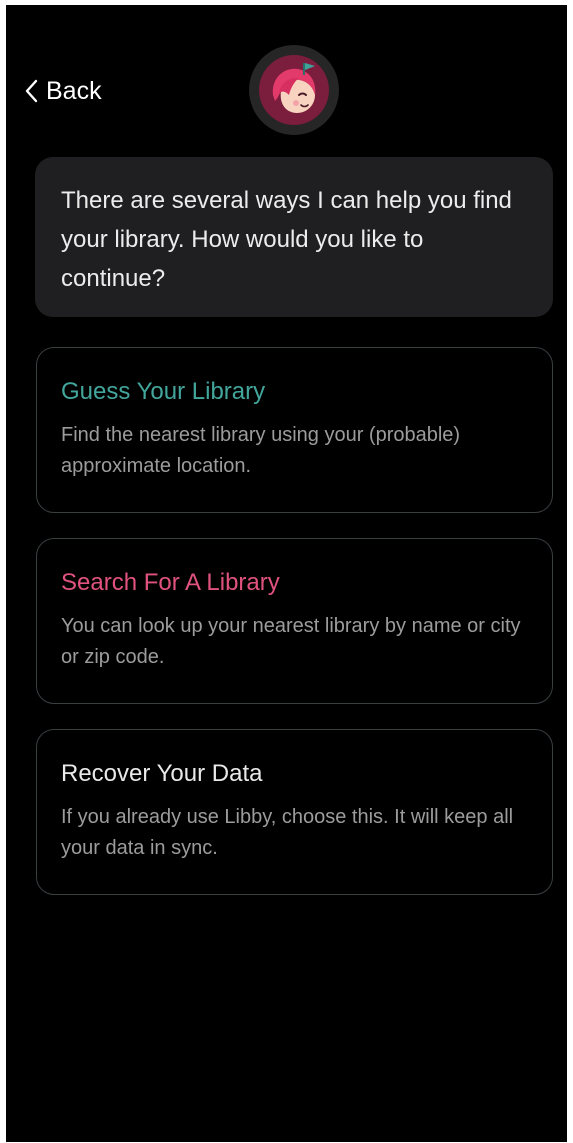 This screenshot has height=1143, width=573. I want to click on option-title: Guess Your Library, so click(163, 391).